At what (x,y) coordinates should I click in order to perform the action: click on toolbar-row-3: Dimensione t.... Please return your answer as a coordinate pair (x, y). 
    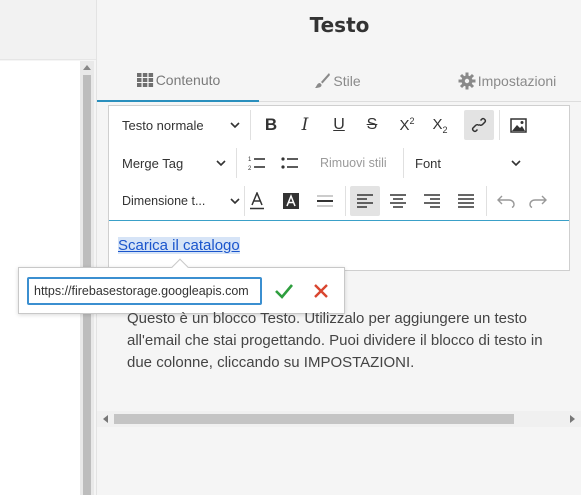
    Looking at the image, I should click on (339, 201).